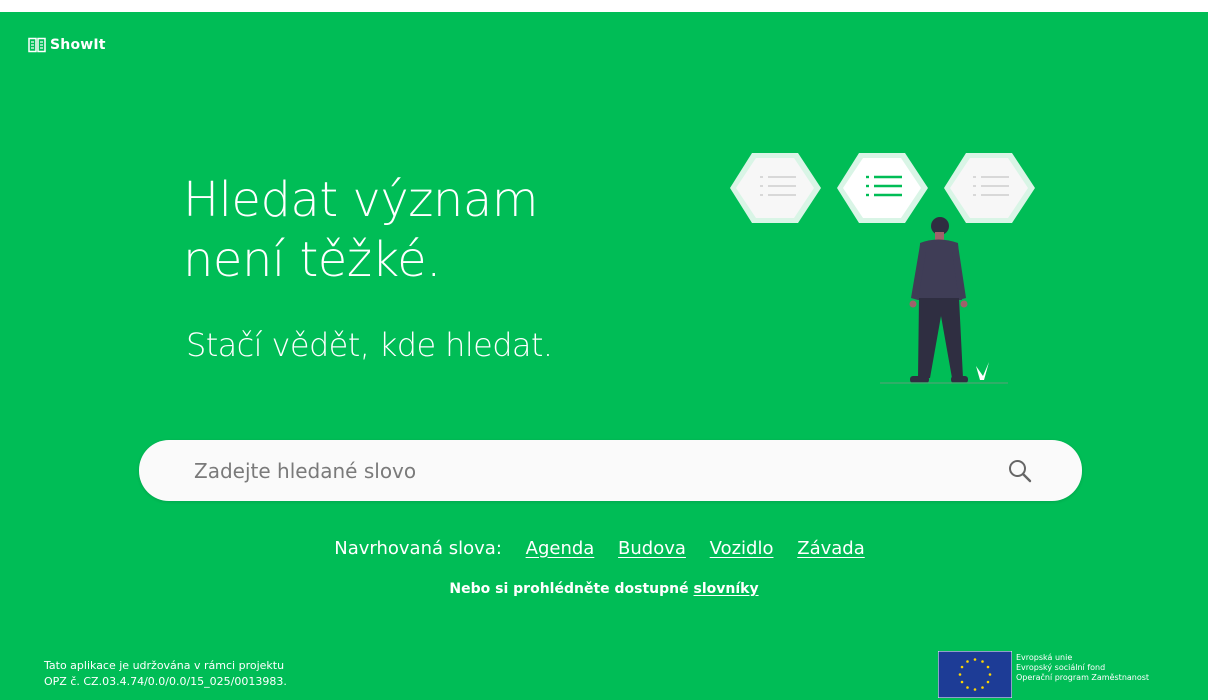  What do you see at coordinates (1083, 677) in the screenshot?
I see `eu-text-line3: Operační program Zaměstnanost` at bounding box center [1083, 677].